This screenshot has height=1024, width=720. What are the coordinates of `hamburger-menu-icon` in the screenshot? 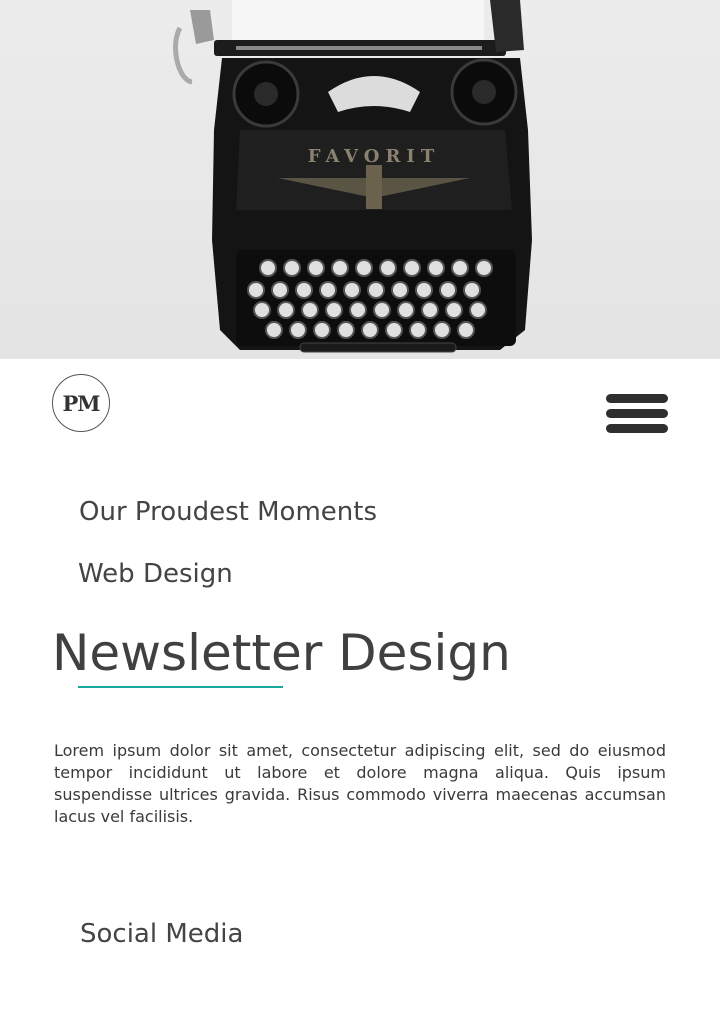 It's located at (637, 415).